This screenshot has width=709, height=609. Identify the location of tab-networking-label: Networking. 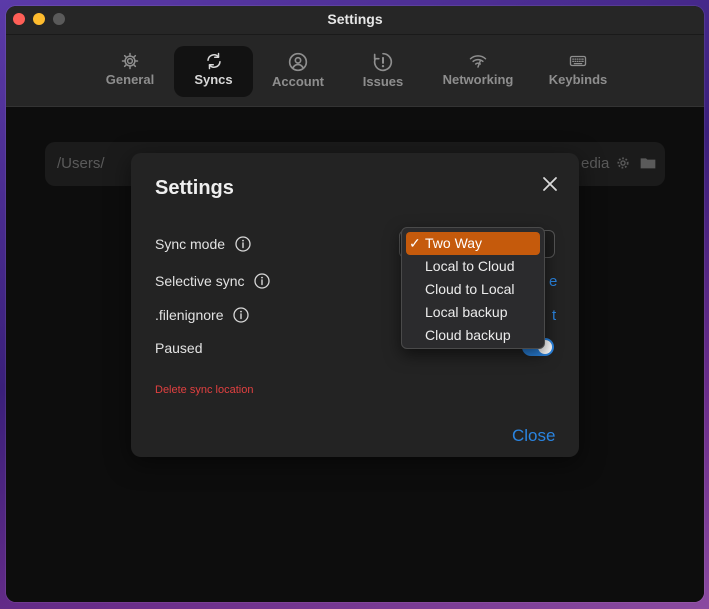
(478, 79).